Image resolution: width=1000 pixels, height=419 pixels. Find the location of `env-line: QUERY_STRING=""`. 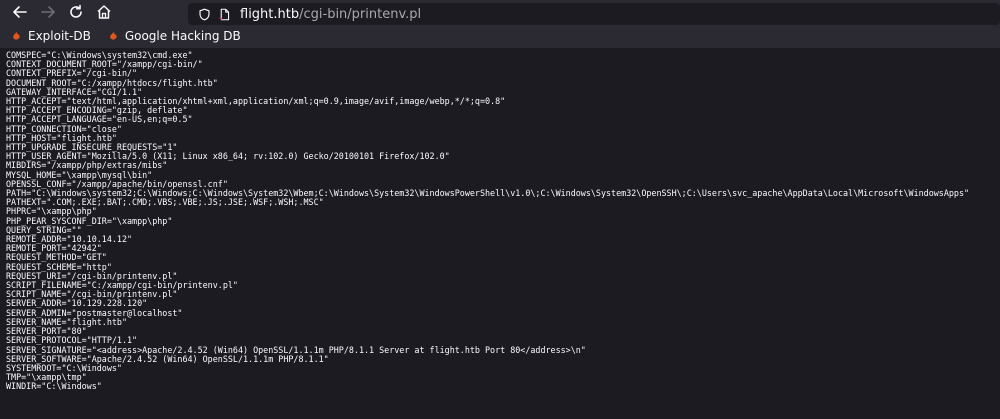

env-line: QUERY_STRING="" is located at coordinates (44, 229).